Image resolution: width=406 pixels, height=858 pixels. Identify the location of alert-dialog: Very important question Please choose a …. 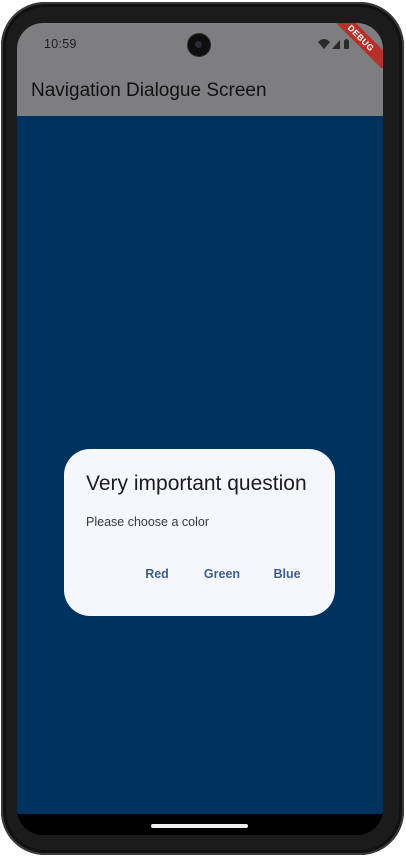
(199, 532).